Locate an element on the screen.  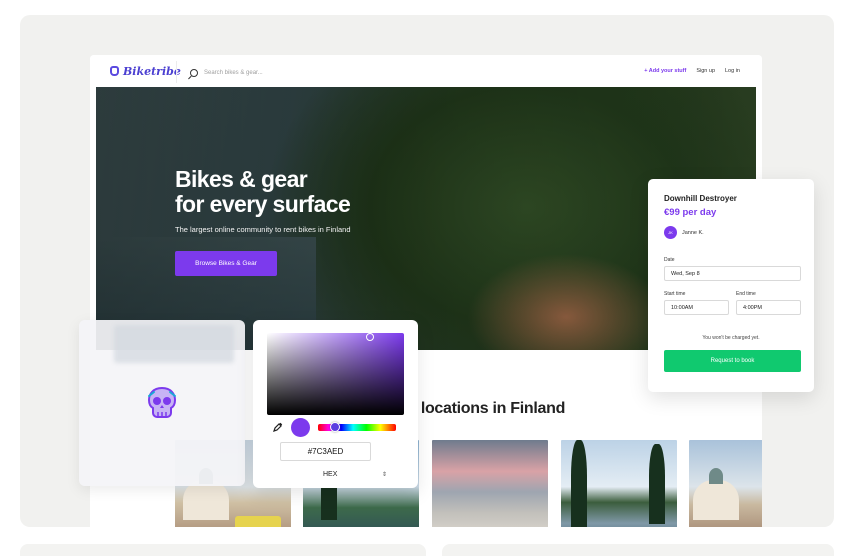
log-in-link: Log in is located at coordinates (732, 71).